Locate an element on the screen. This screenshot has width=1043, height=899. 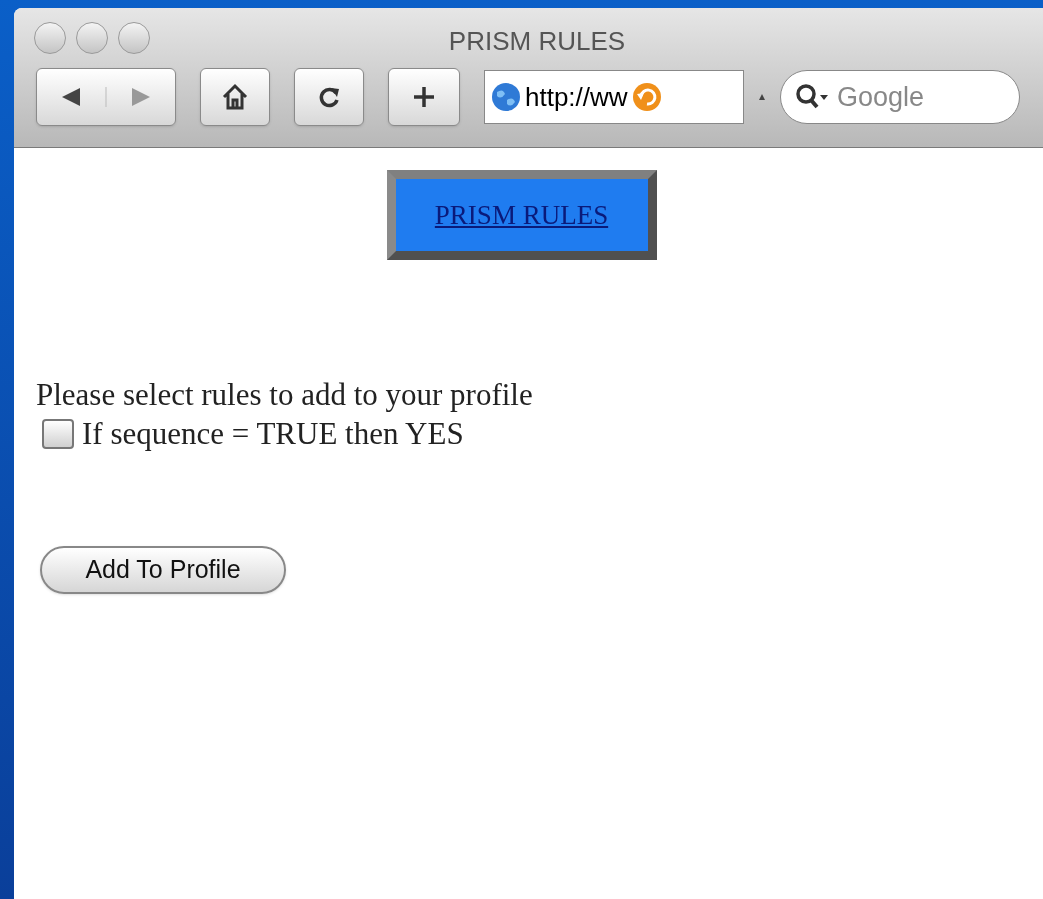
prompt-text: Please select rules to add to your profile is located at coordinates (285, 395).